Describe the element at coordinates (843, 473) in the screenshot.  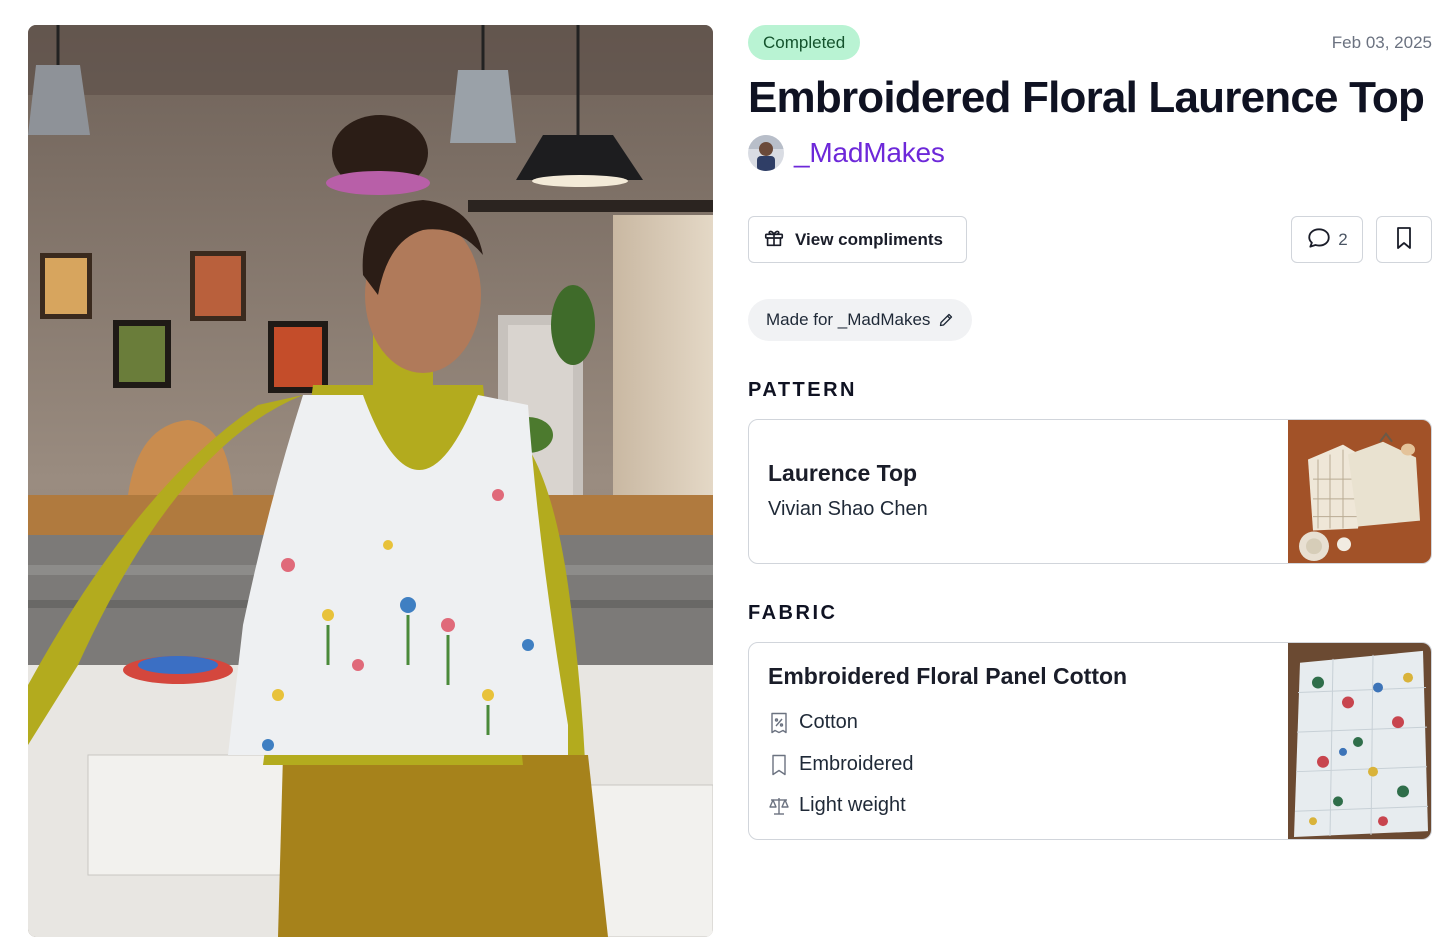
I see `pattern-name: Laurence Top` at that location.